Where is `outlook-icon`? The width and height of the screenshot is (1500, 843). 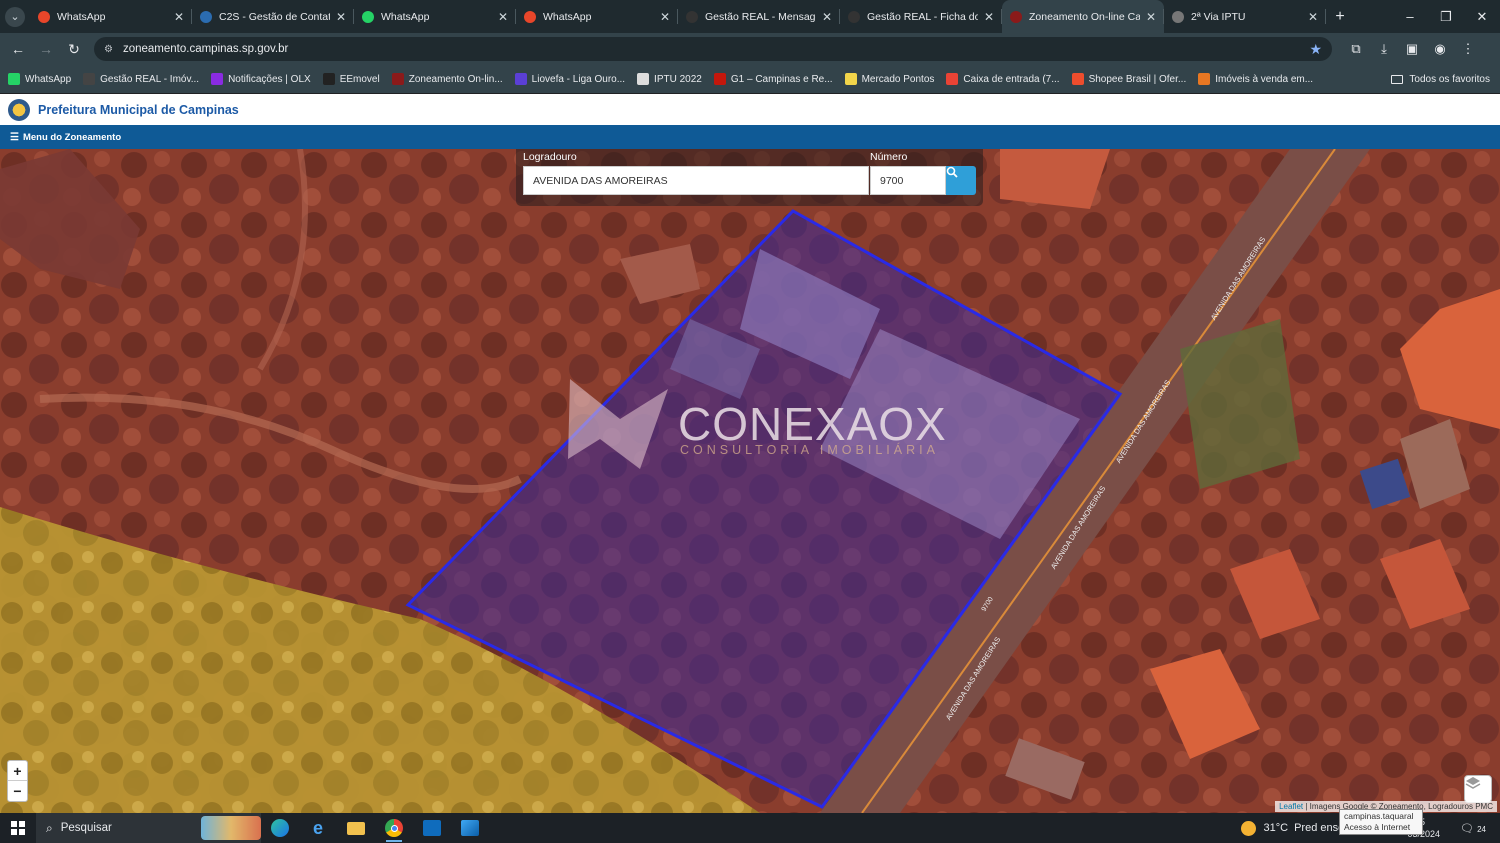
outlook-icon is located at coordinates (432, 828).